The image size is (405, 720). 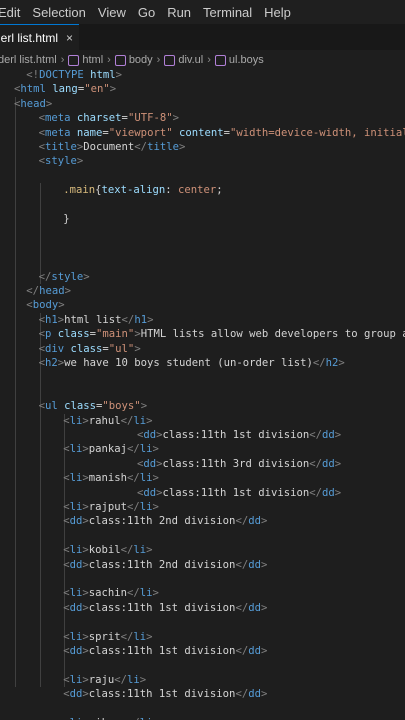 I want to click on breadcrumb-label: body, so click(x=140, y=60).